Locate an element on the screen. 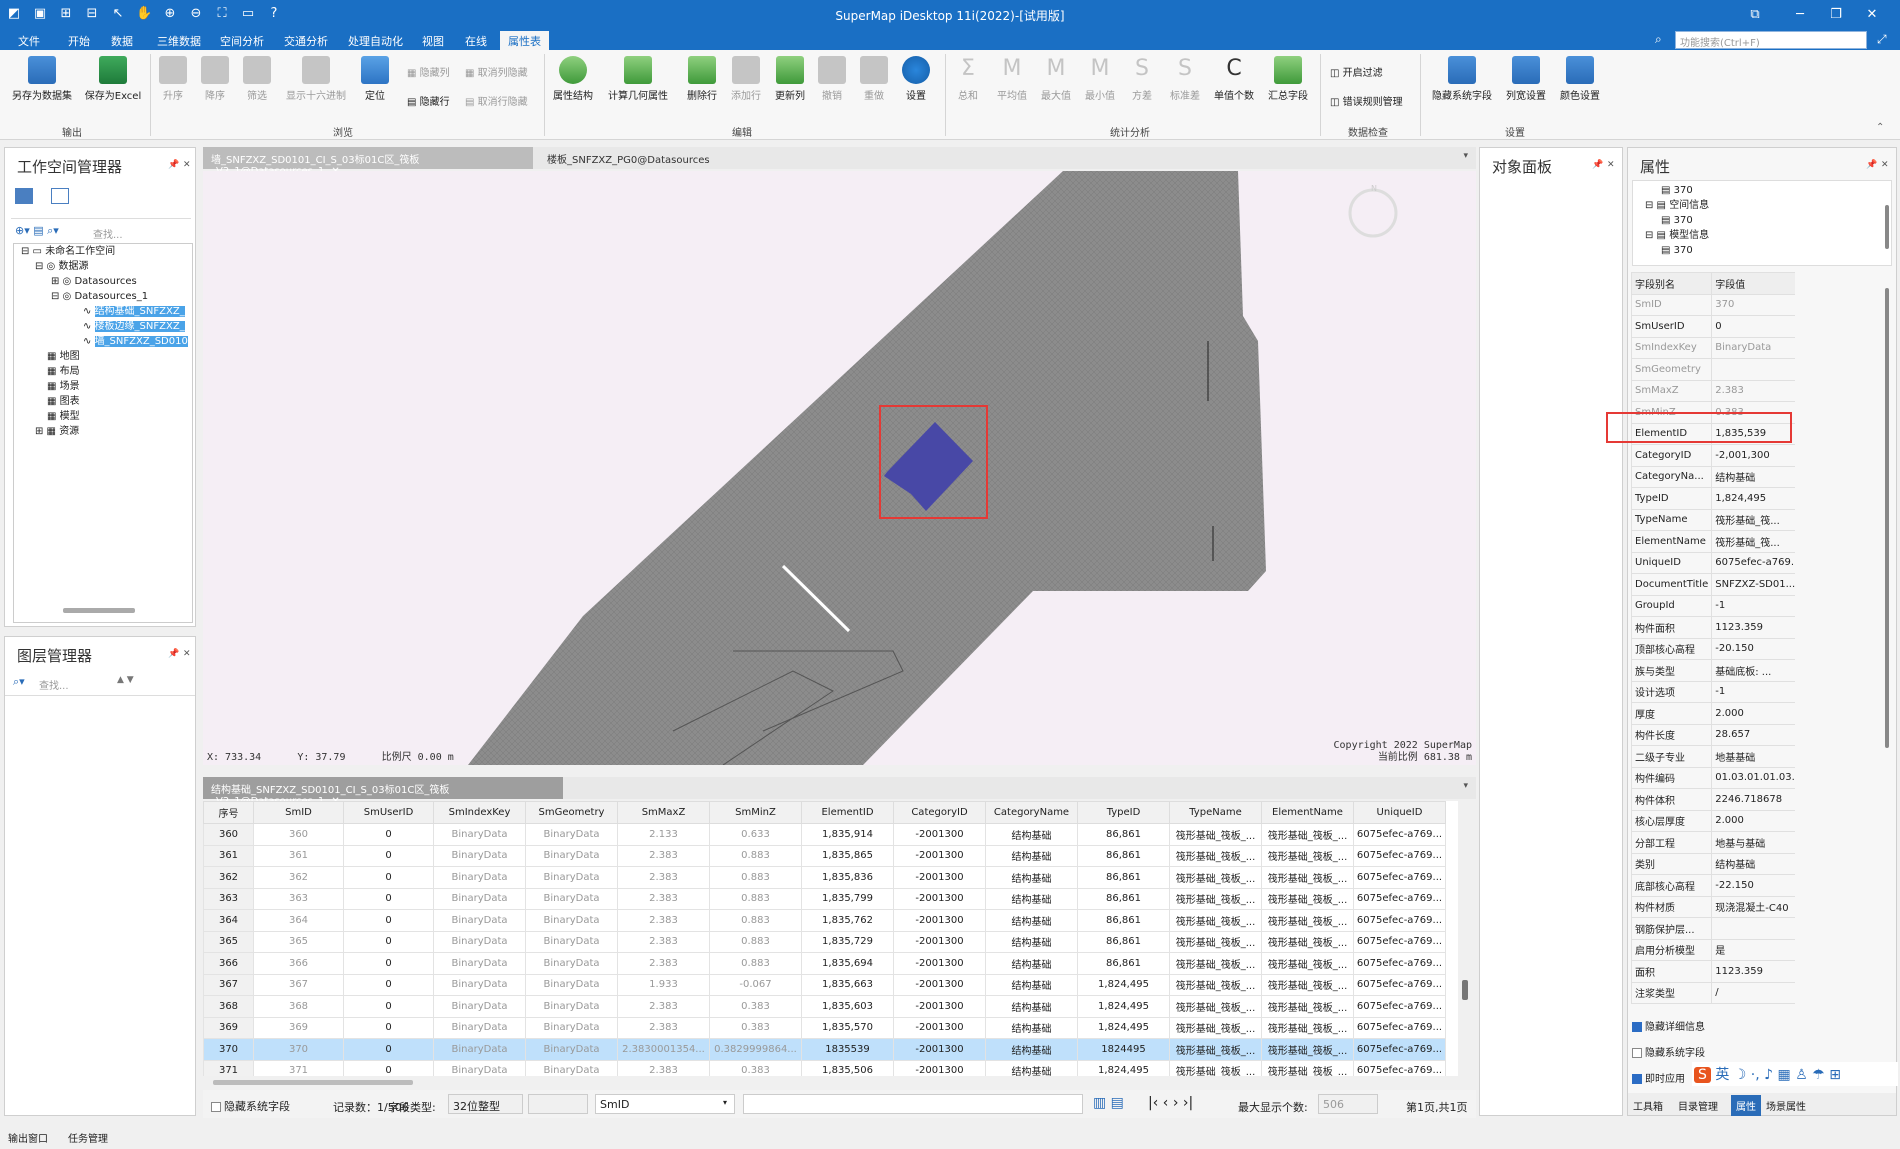 This screenshot has height=1149, width=1900. property-row: 构件材质 现浇混凝土-C40 is located at coordinates (1713, 906).